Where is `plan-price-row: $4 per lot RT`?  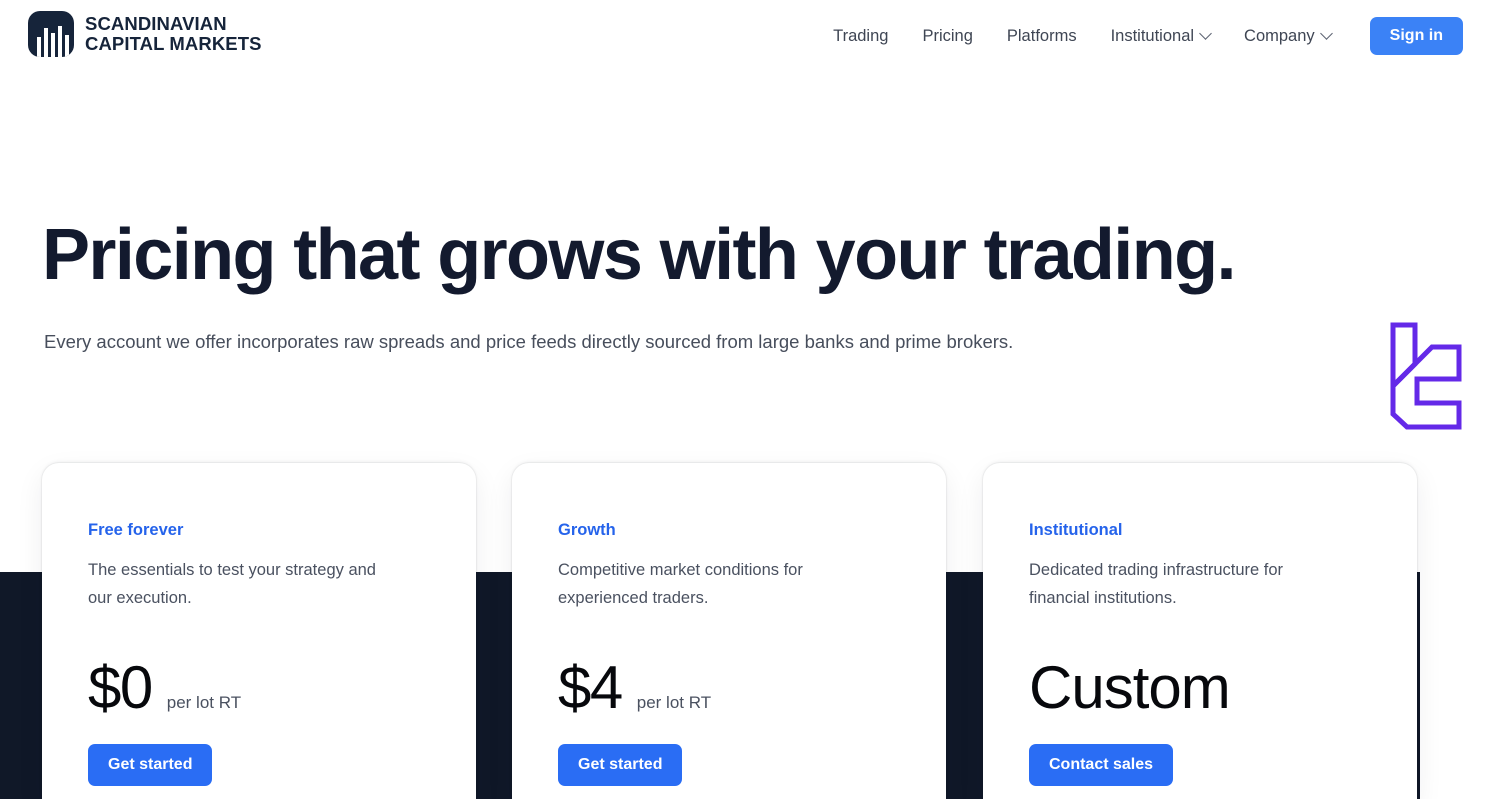
plan-price-row: $4 per lot RT is located at coordinates (729, 691).